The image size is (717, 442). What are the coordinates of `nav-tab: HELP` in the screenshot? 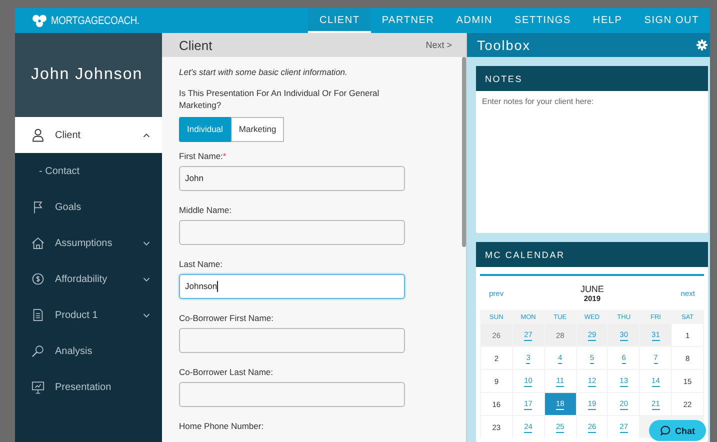 It's located at (608, 20).